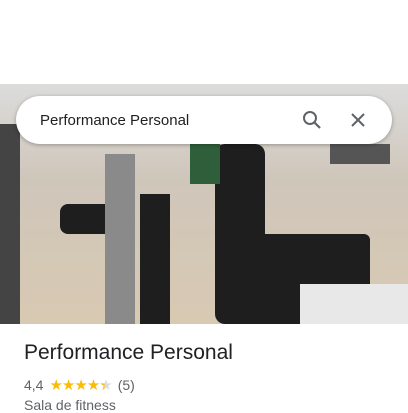 The image size is (408, 413). I want to click on close-icon, so click(358, 120).